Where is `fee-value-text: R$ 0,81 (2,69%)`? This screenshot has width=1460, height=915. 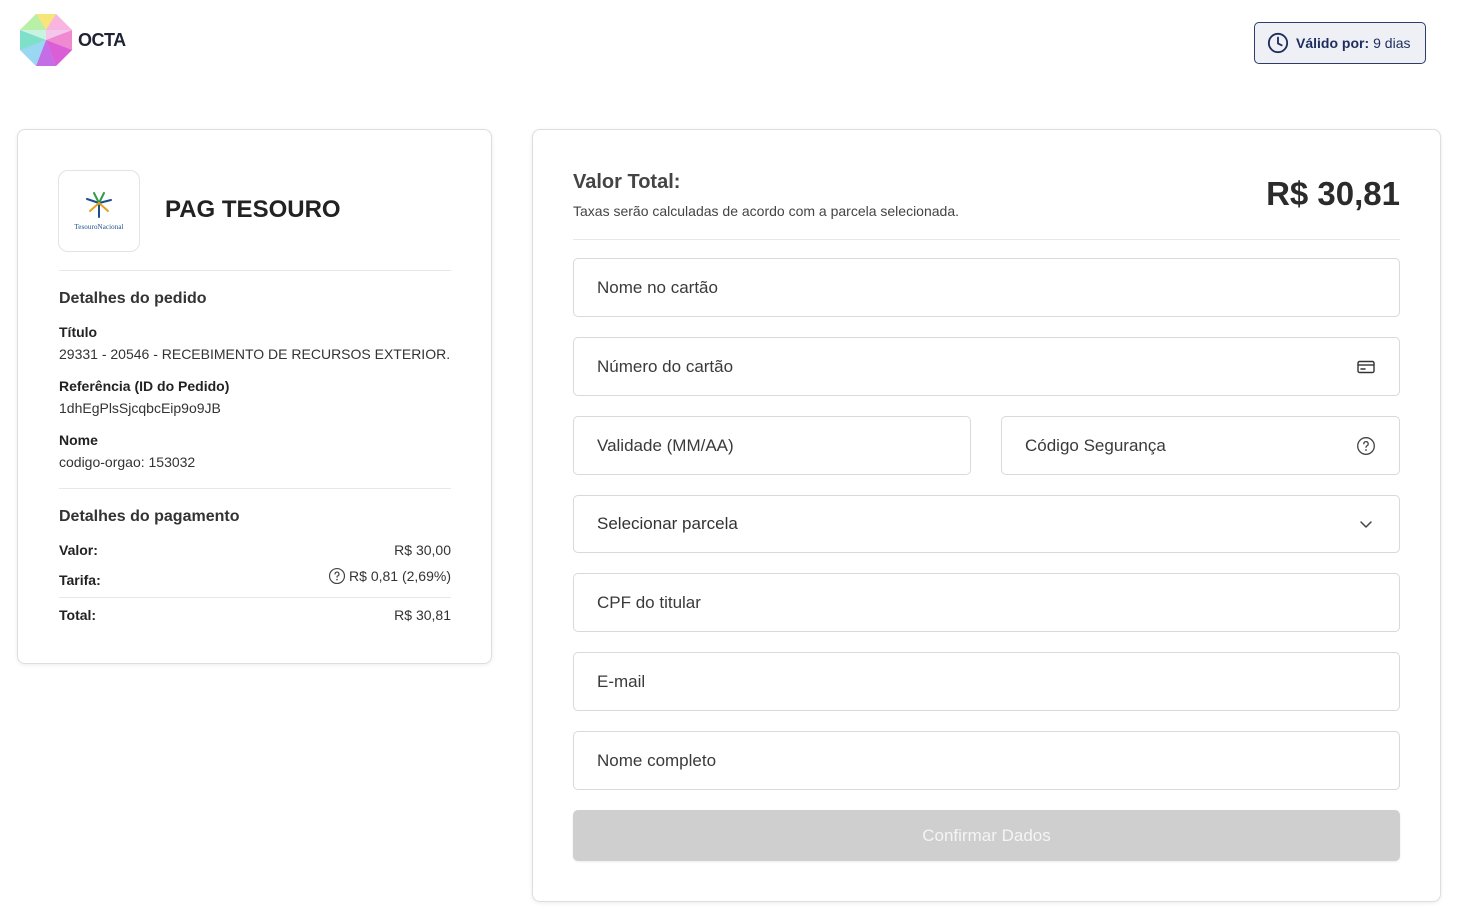
fee-value-text: R$ 0,81 (2,69%) is located at coordinates (400, 576).